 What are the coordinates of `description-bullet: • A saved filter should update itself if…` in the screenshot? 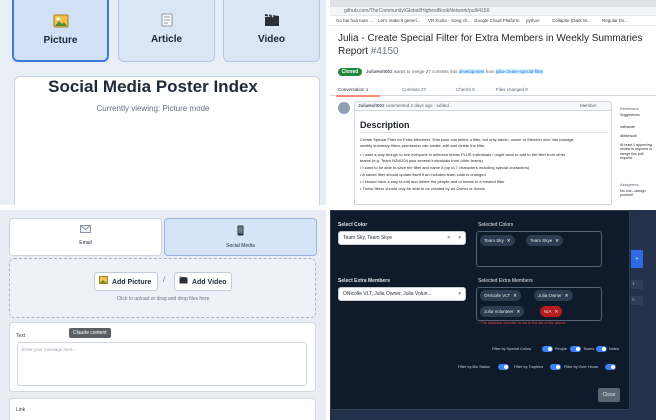 It's located at (423, 174).